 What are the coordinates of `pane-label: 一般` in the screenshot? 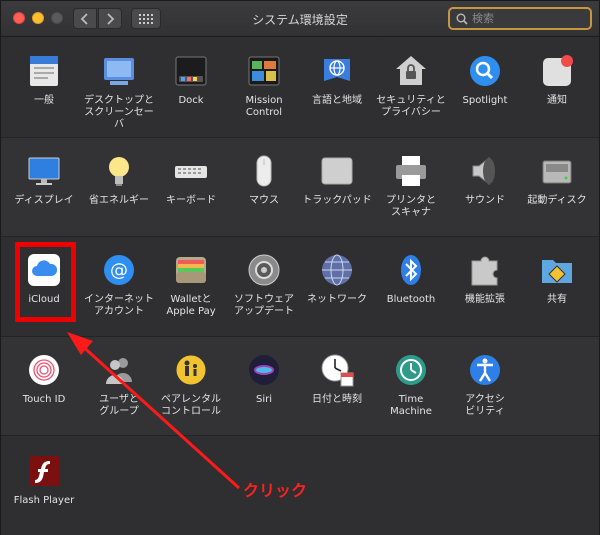 It's located at (44, 100).